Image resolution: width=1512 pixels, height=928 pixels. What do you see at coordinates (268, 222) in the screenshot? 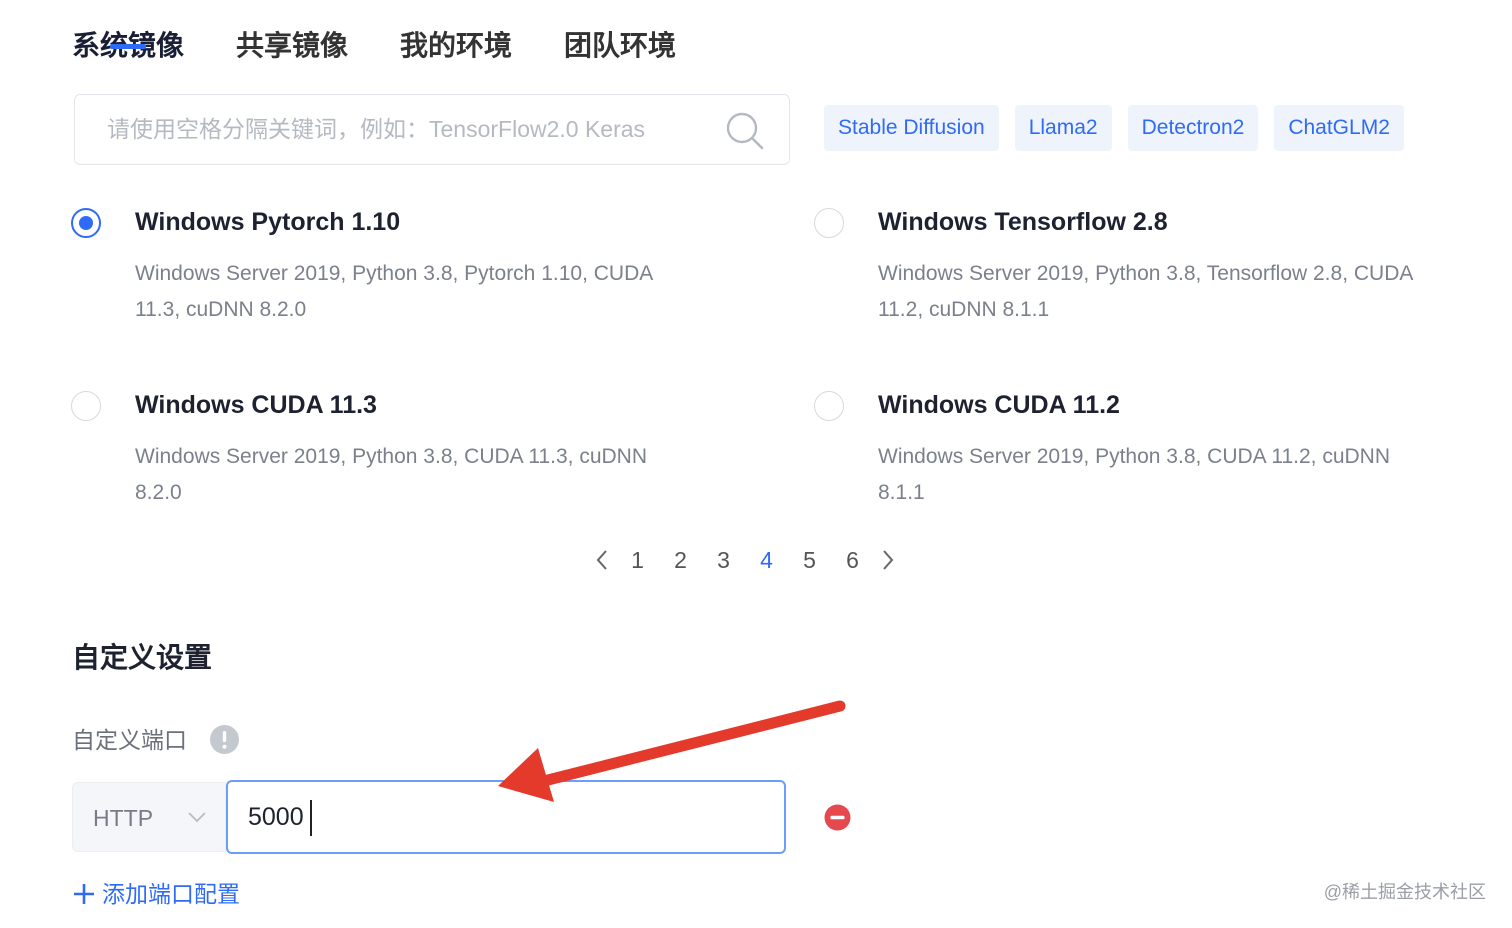
I see `image-option-title: Windows Pytorch 1.10` at bounding box center [268, 222].